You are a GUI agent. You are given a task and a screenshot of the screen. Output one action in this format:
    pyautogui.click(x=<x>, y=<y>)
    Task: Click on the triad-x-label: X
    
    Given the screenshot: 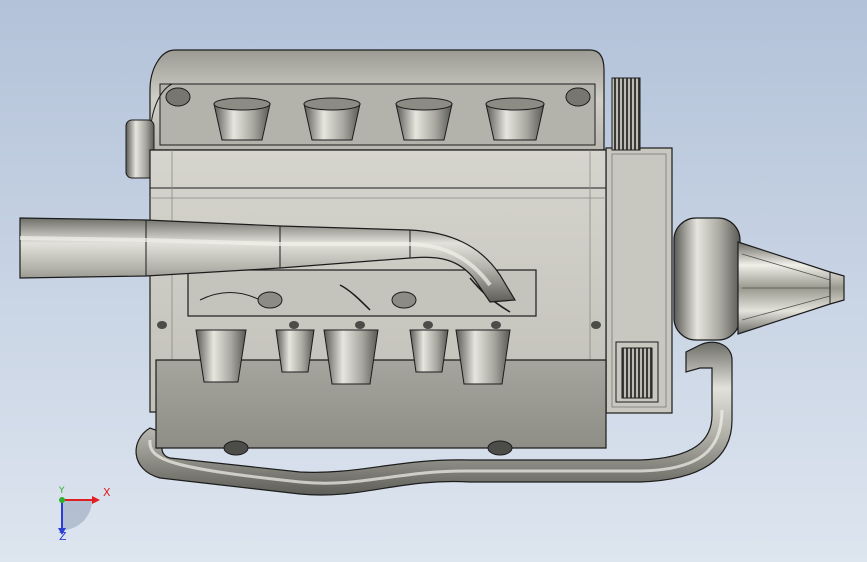 What is the action you would take?
    pyautogui.click(x=107, y=492)
    